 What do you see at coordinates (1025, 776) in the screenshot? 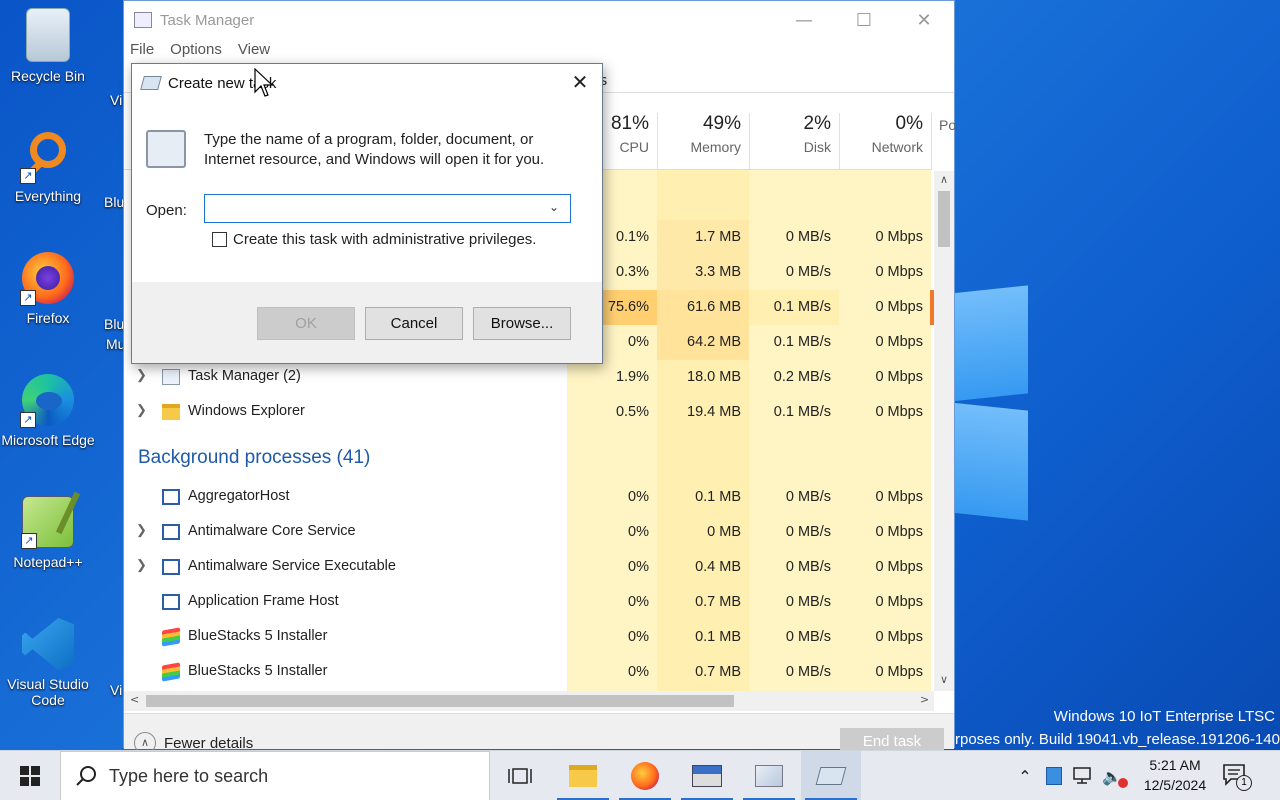
I see `chevron-up-icon: ⌃` at bounding box center [1025, 776].